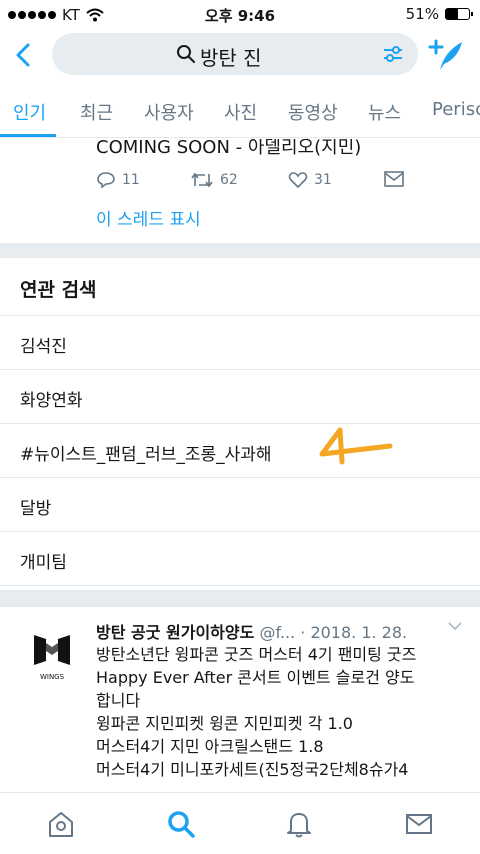 The image size is (480, 854). I want to click on heart-icon, so click(298, 180).